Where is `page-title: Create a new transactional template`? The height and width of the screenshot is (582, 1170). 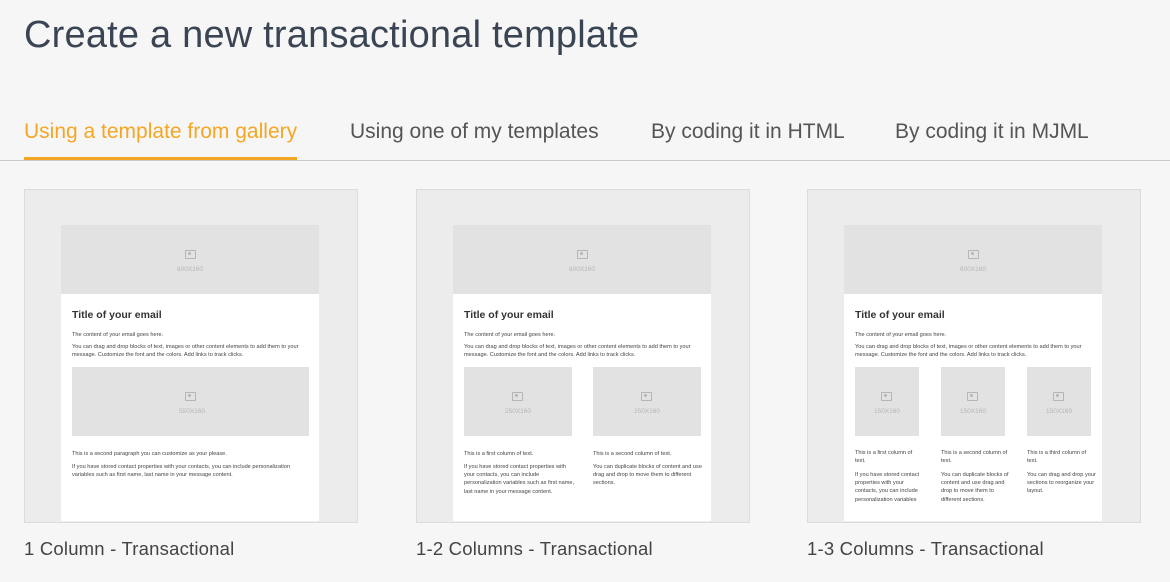 page-title: Create a new transactional template is located at coordinates (332, 35).